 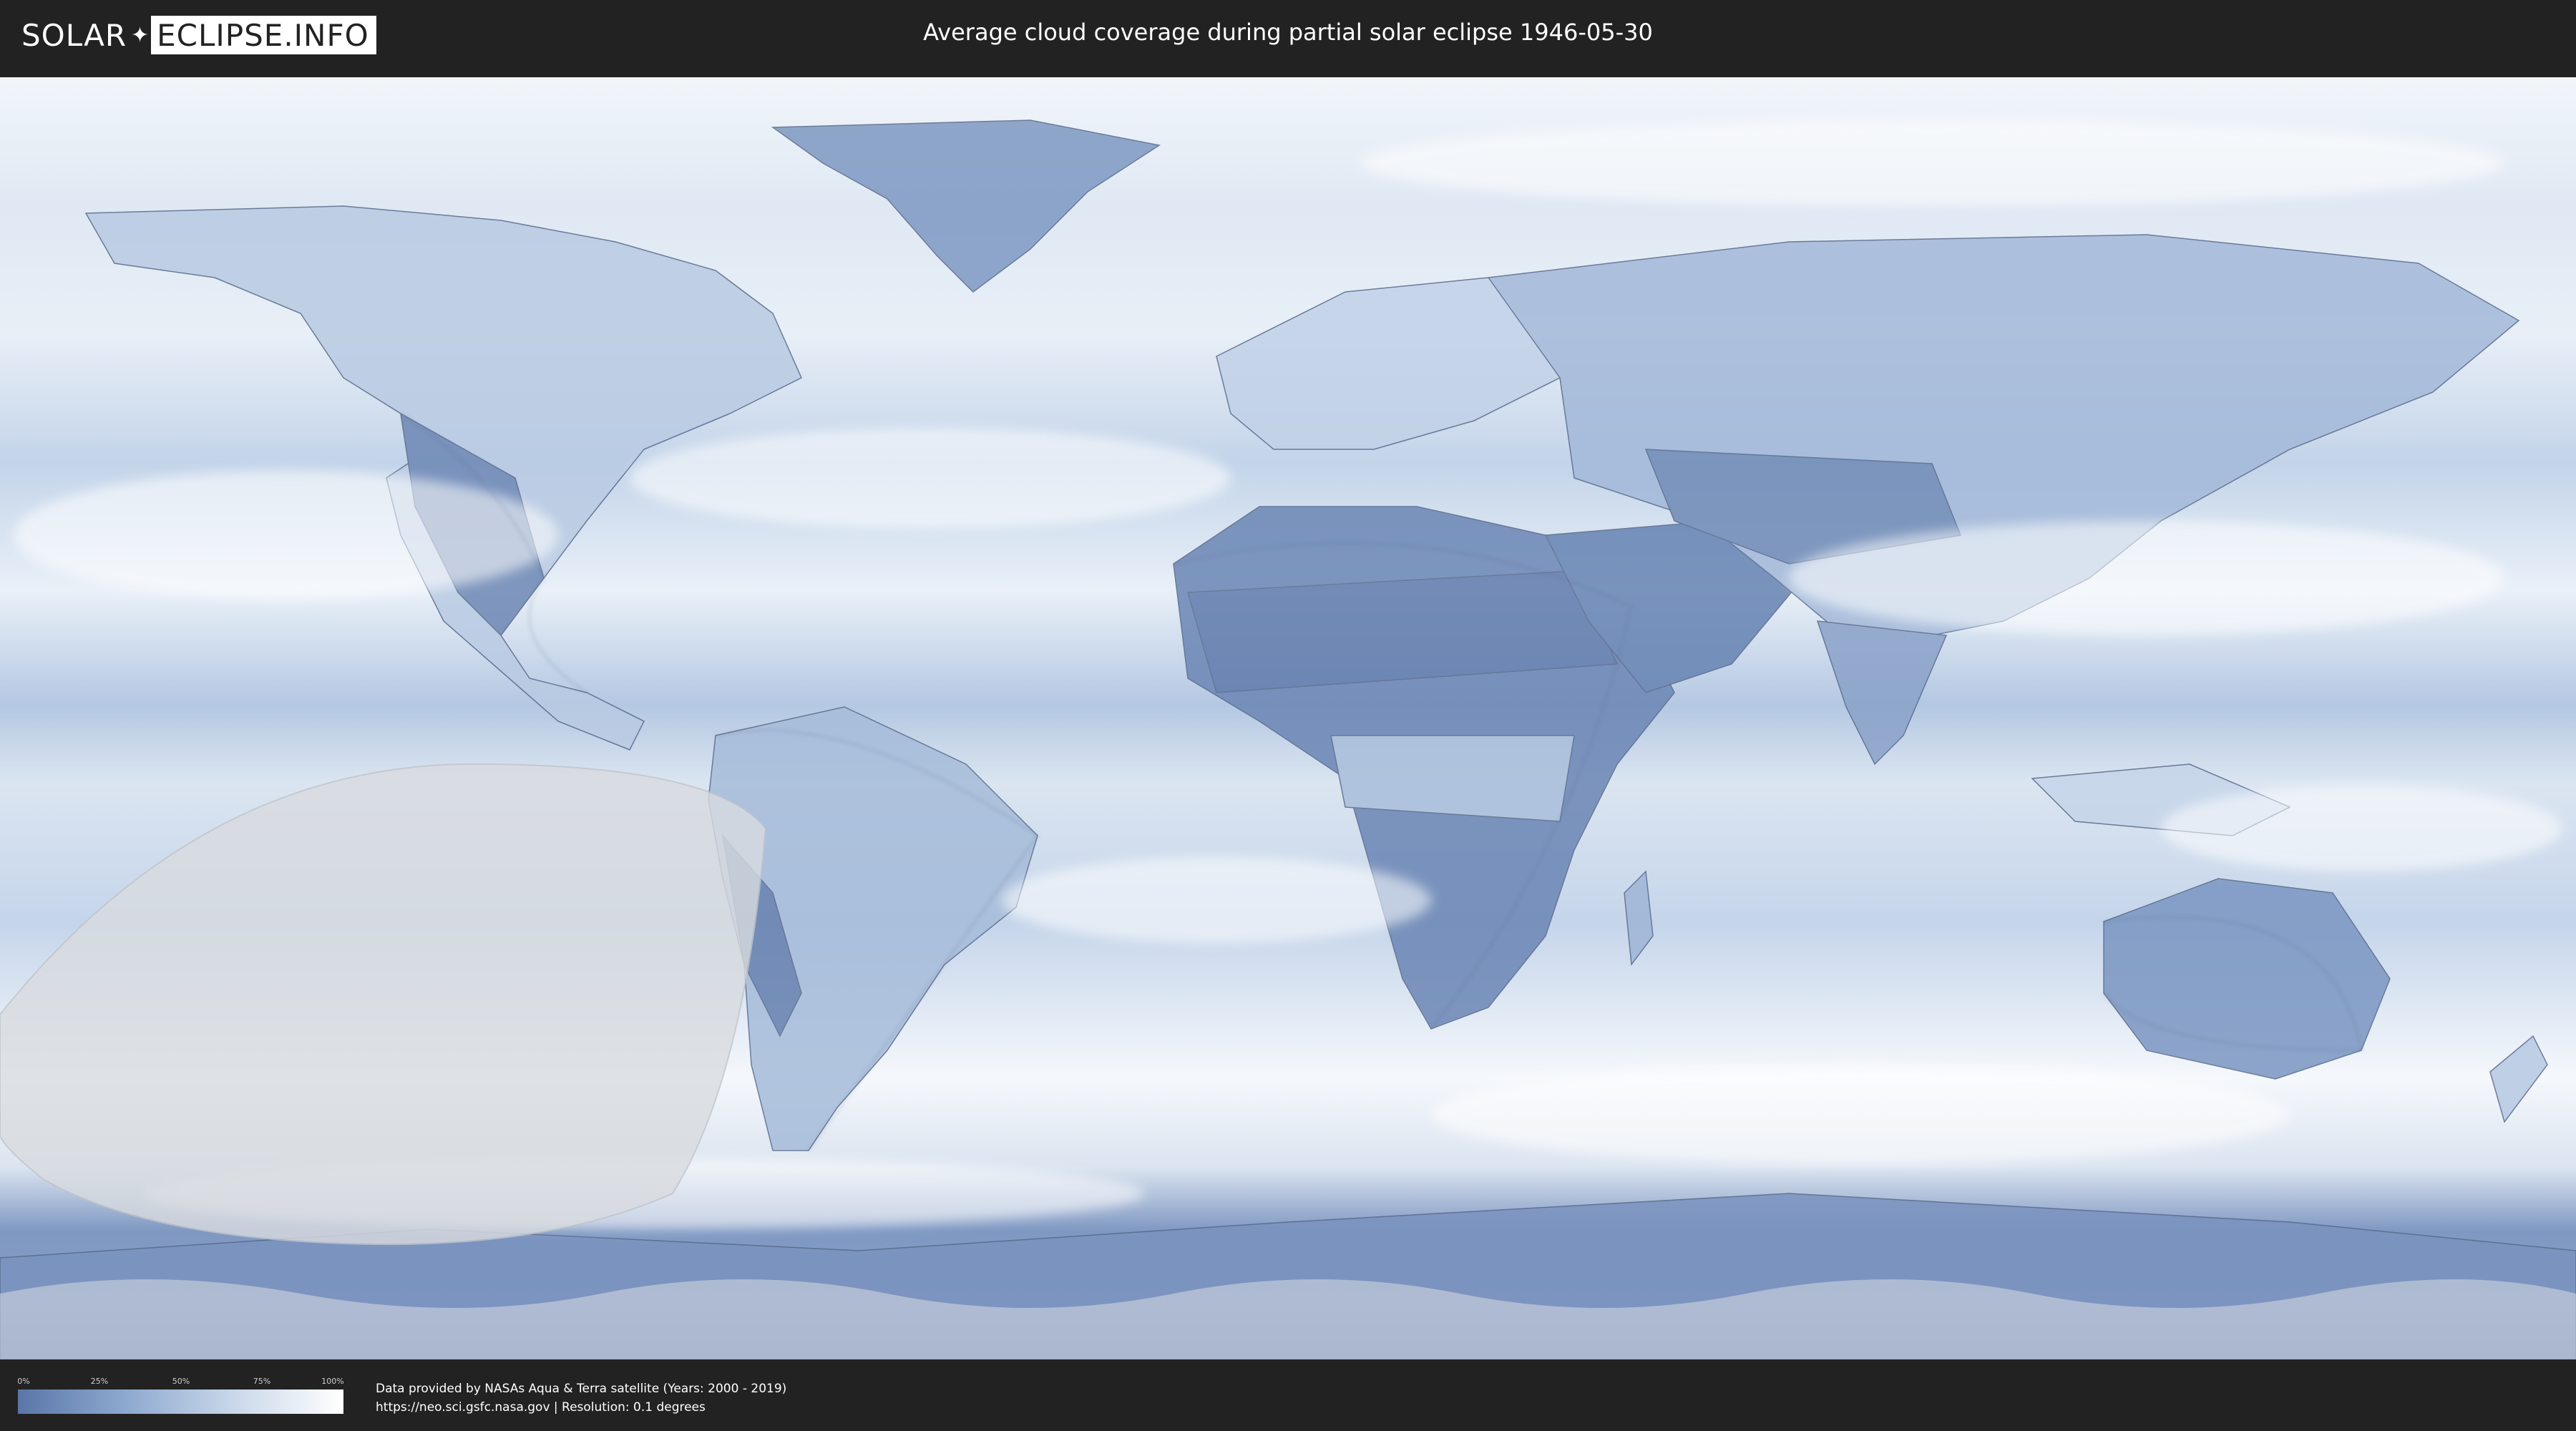 I want to click on legend-tick: 25%, so click(x=100, y=1382).